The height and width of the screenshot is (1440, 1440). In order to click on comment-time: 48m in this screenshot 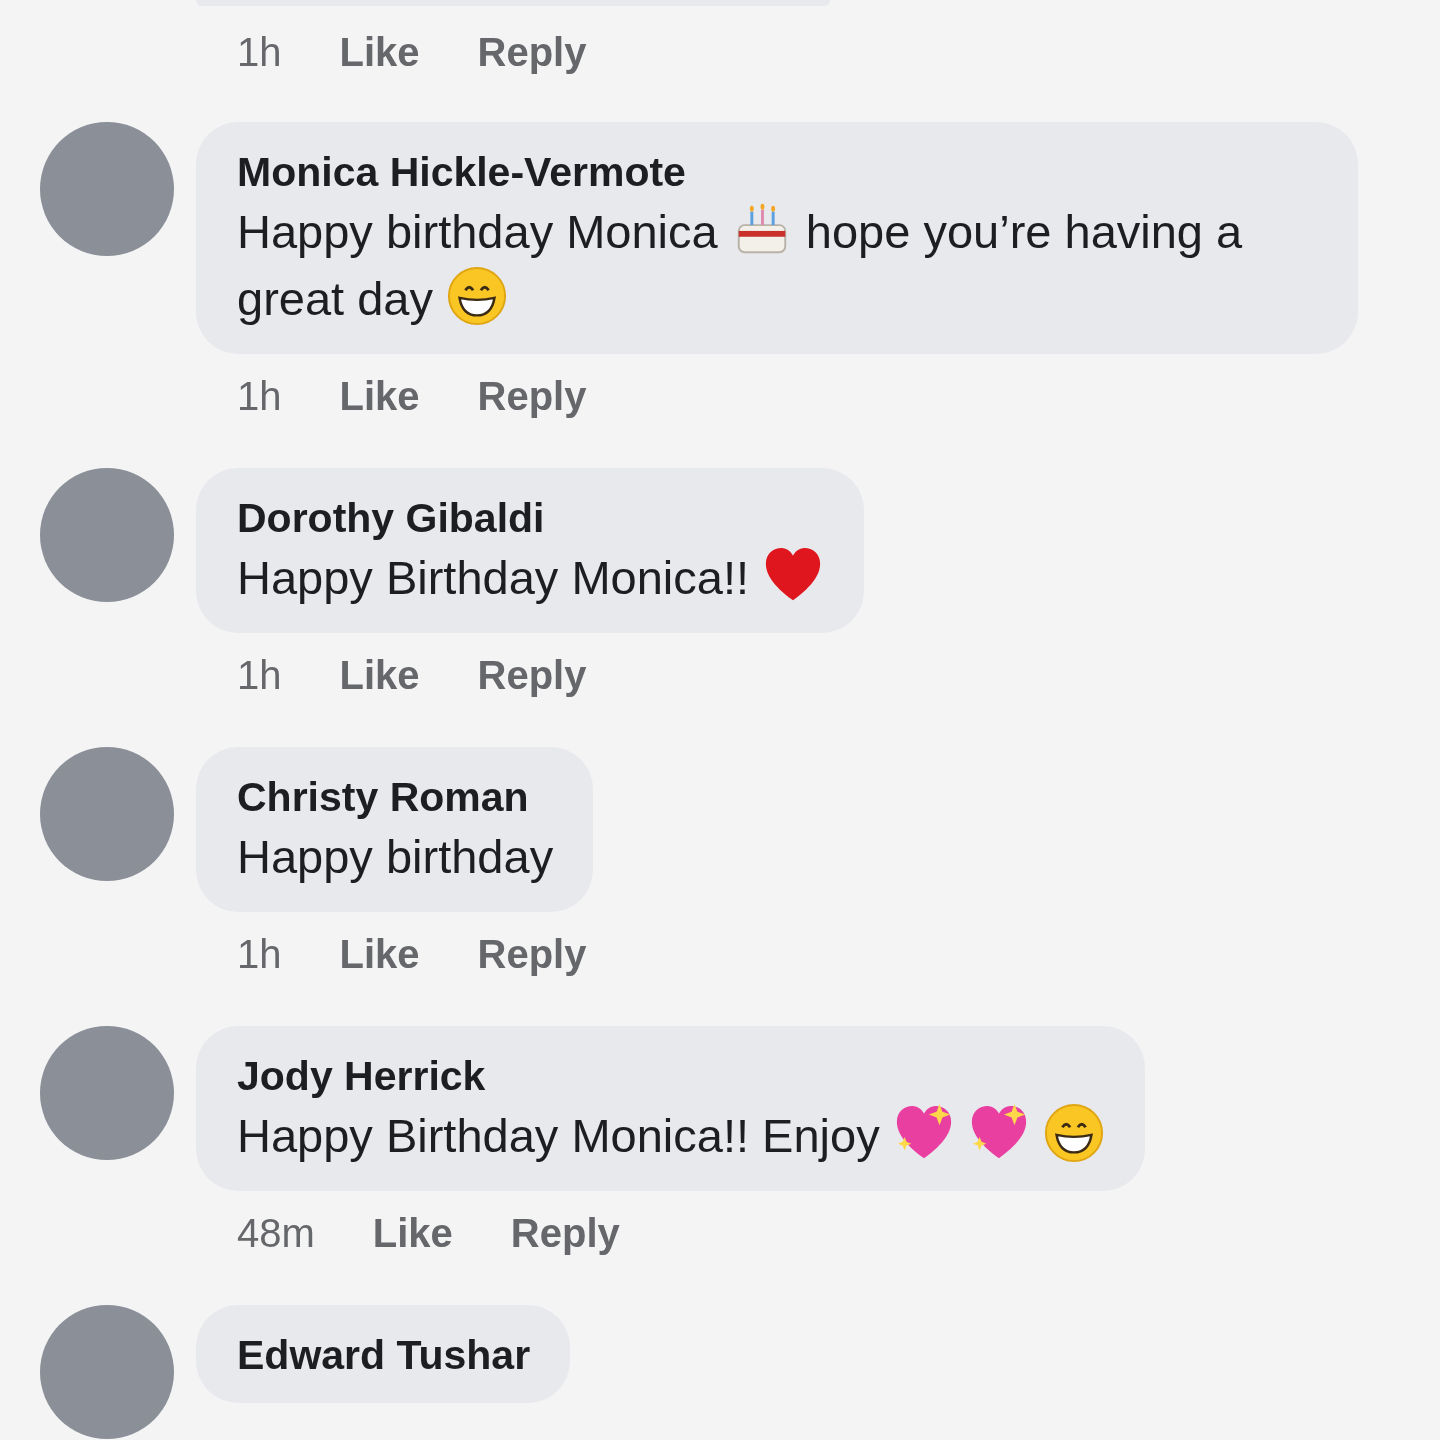, I will do `click(276, 1233)`.